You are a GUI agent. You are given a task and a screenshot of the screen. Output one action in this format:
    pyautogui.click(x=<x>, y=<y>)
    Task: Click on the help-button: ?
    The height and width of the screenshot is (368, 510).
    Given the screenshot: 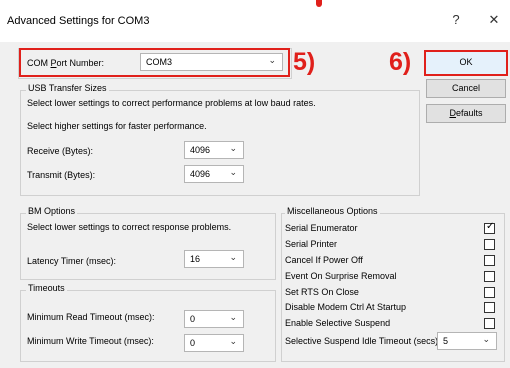 What is the action you would take?
    pyautogui.click(x=456, y=19)
    